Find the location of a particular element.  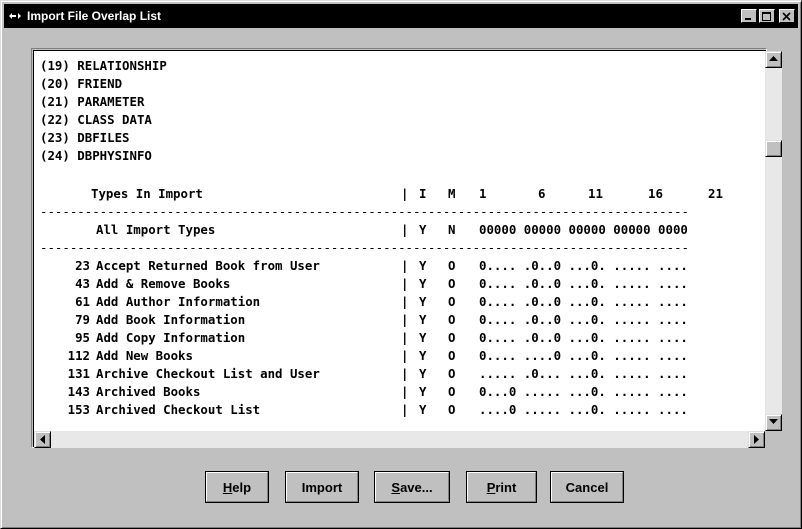

arrow-right-icon is located at coordinates (756, 439).